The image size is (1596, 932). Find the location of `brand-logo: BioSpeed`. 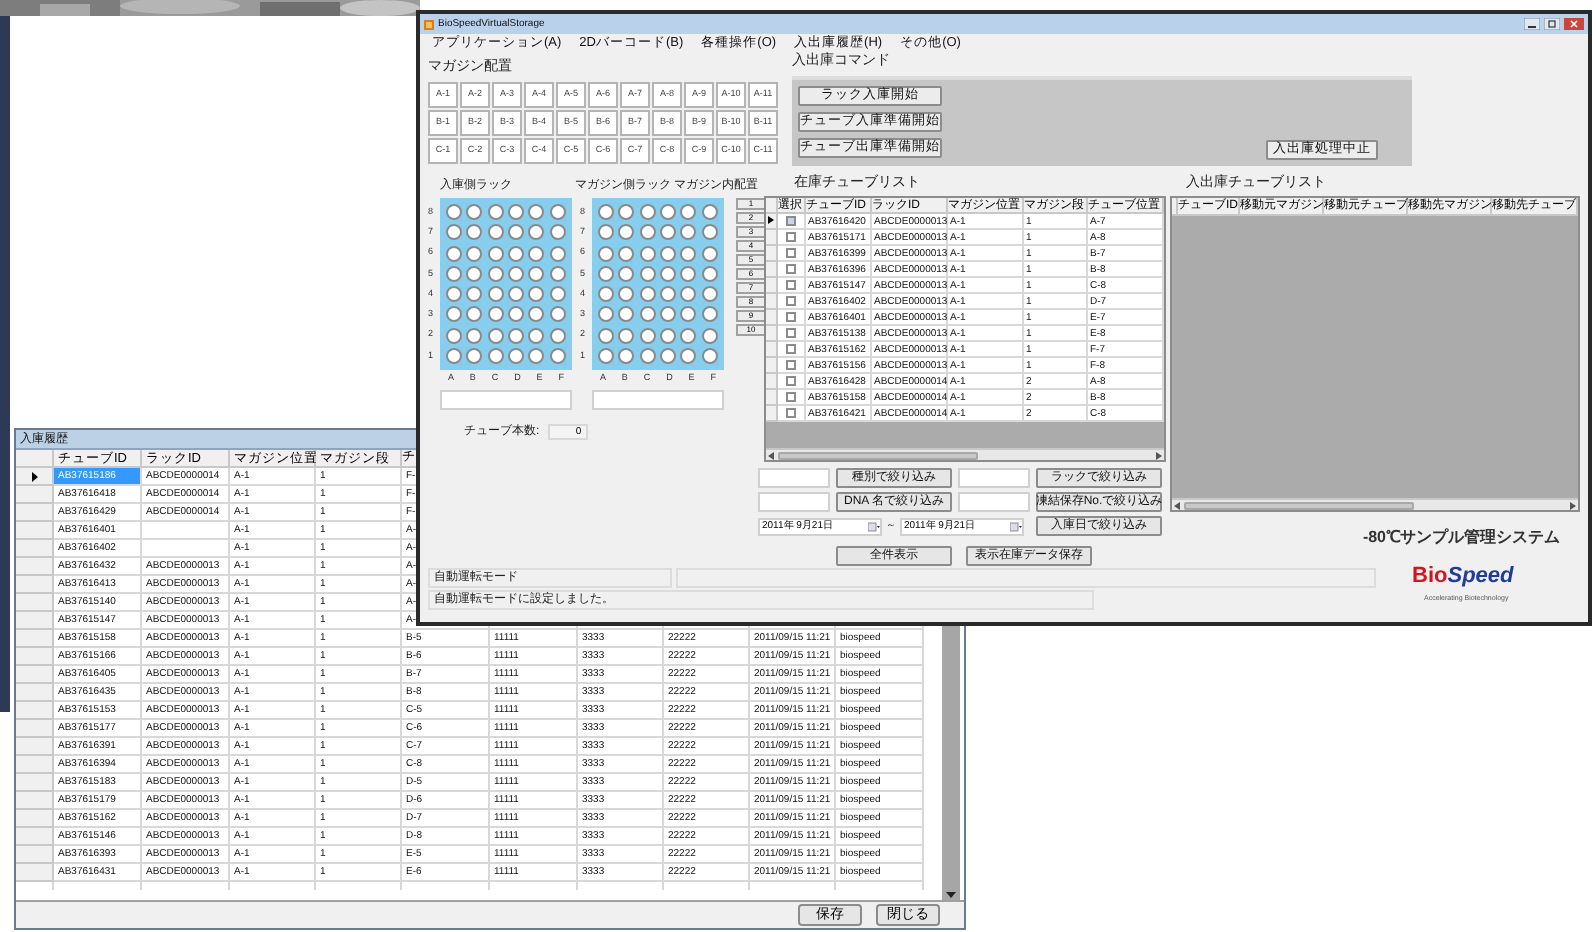

brand-logo: BioSpeed is located at coordinates (1463, 577).